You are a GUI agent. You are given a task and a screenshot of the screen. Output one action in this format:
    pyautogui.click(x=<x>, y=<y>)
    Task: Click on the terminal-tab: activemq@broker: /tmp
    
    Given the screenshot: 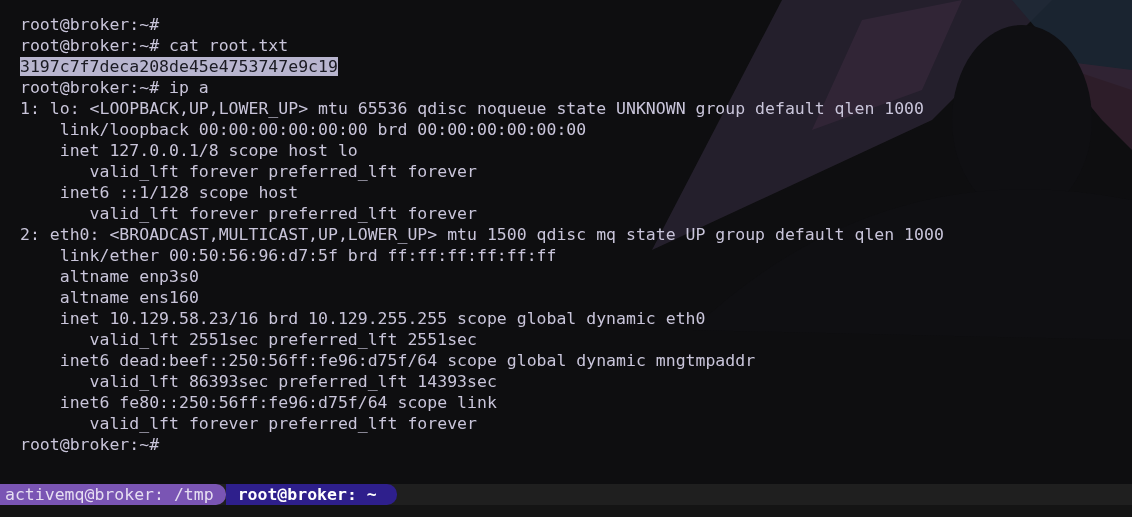 What is the action you would take?
    pyautogui.click(x=113, y=494)
    